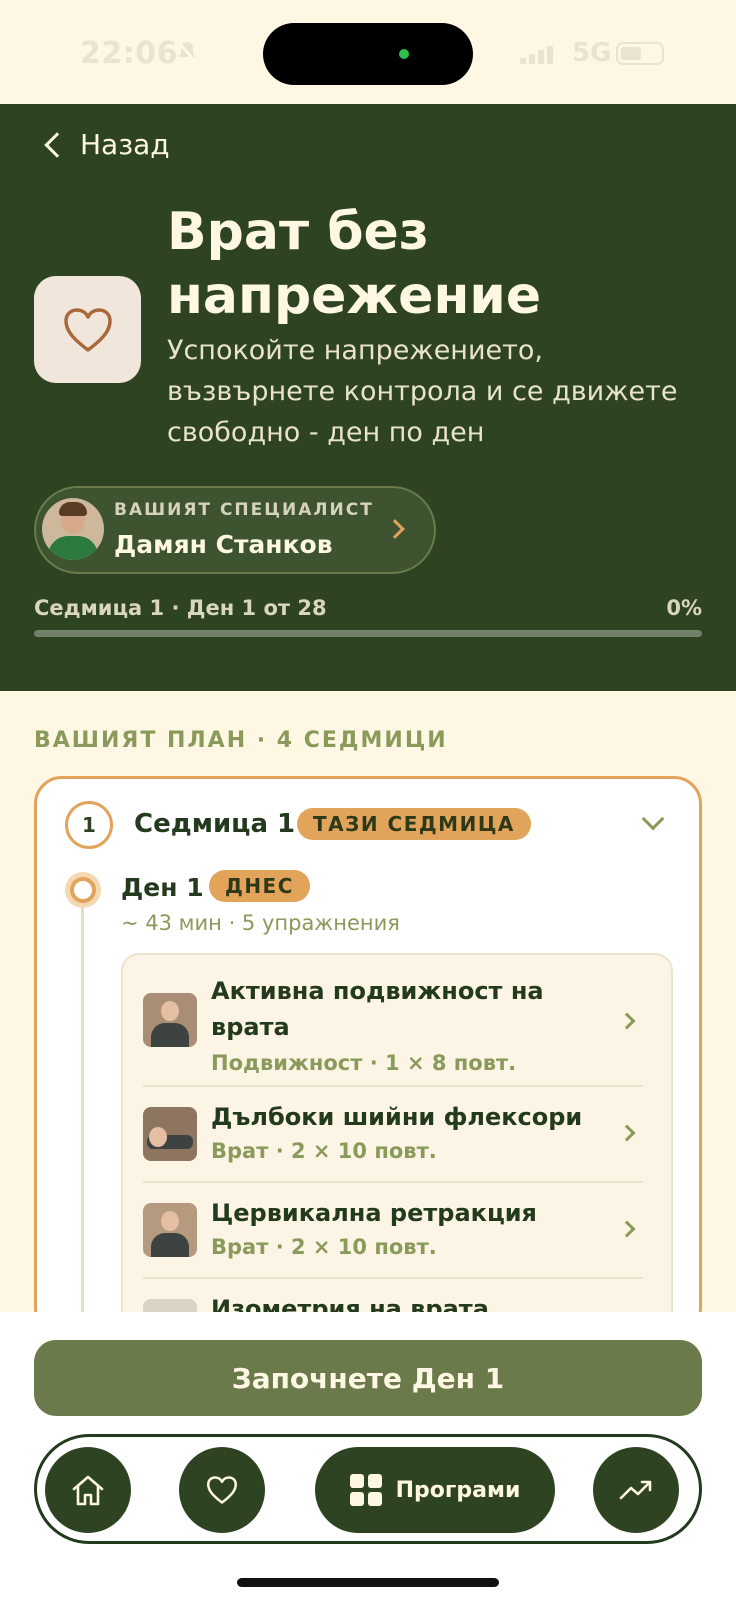 The image size is (736, 1600). Describe the element at coordinates (260, 923) in the screenshot. I see `day-meta: ~ 43 мин · 5 упражнения` at that location.